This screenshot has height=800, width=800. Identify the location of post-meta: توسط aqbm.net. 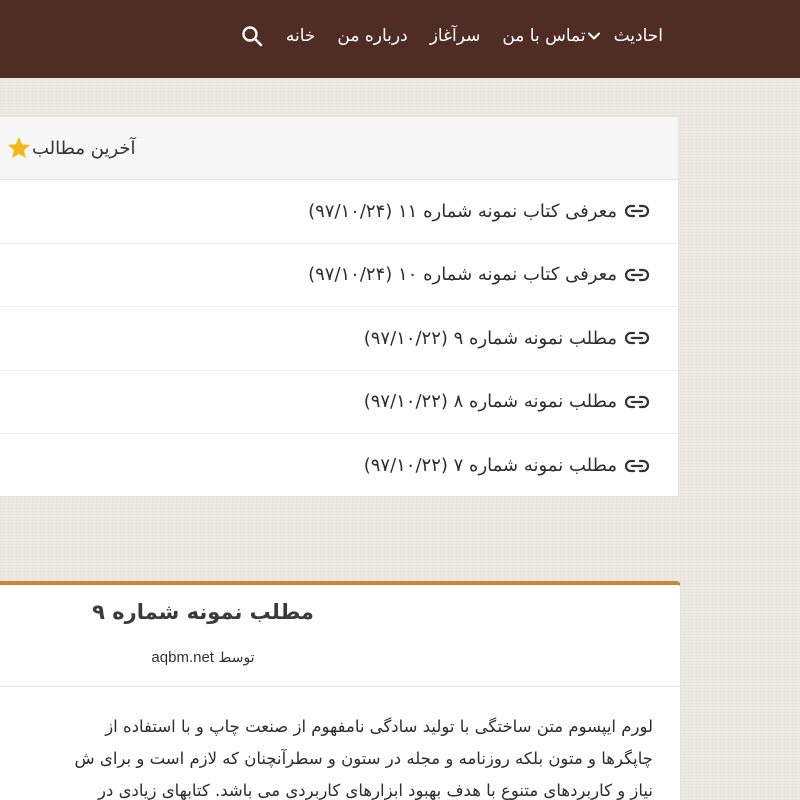
(204, 657).